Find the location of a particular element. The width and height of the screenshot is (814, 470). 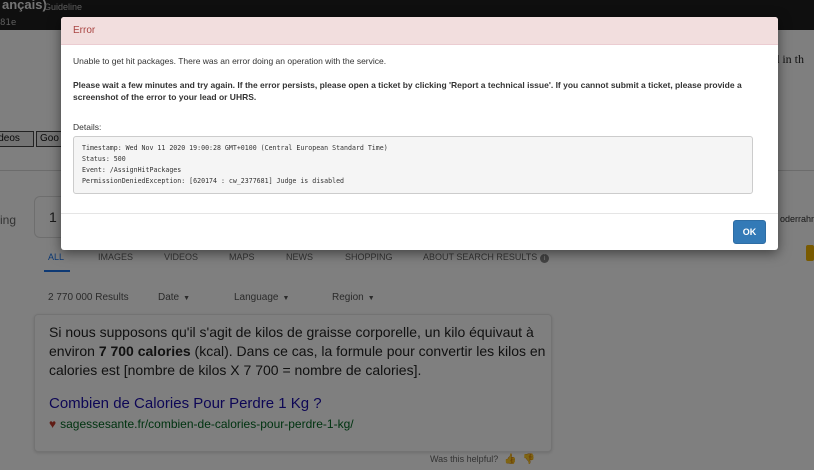

dialog-footer-divider is located at coordinates (419, 213).